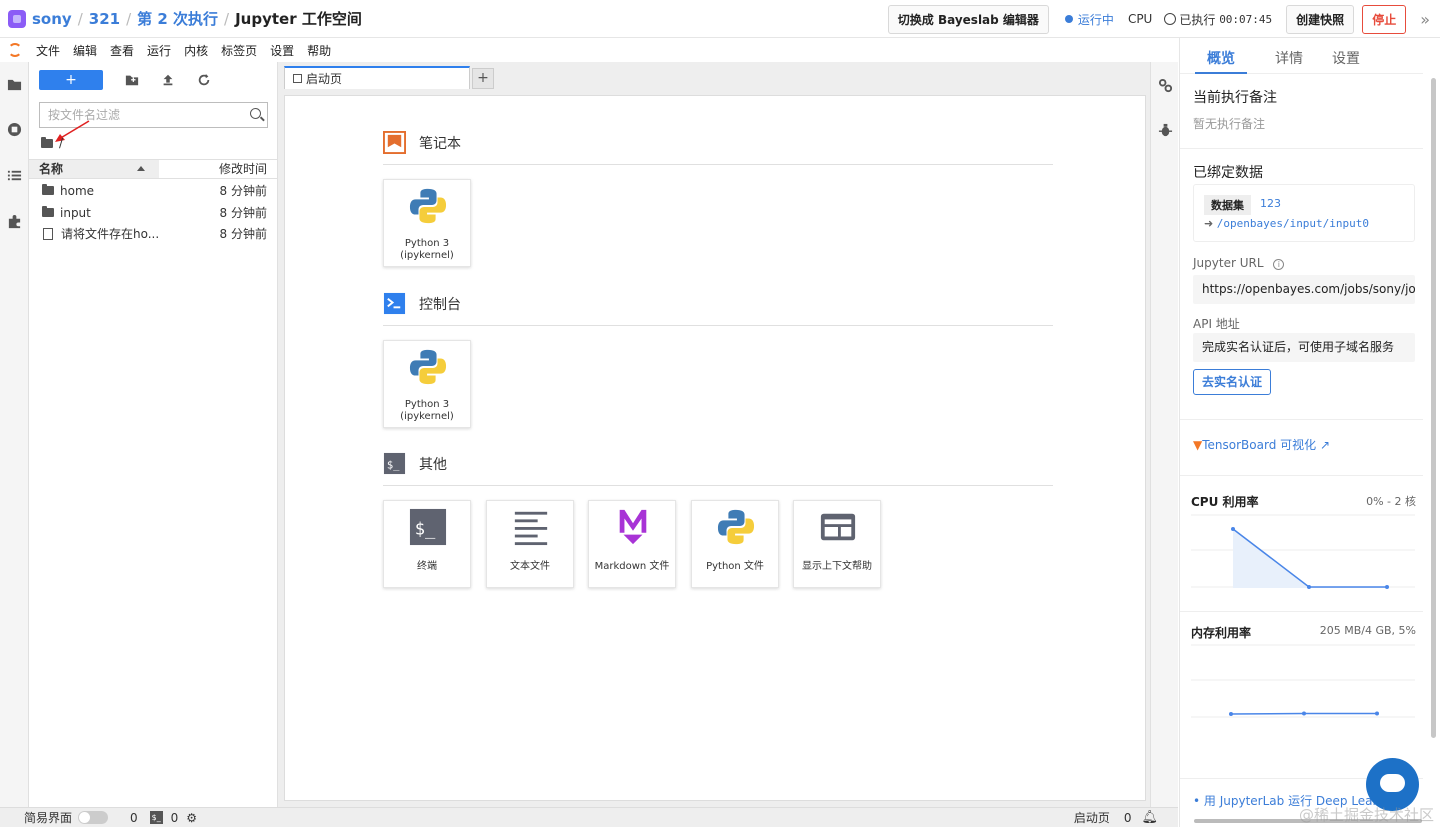 This screenshot has width=1440, height=827. Describe the element at coordinates (1387, 587) in the screenshot. I see `cpu-point` at that location.